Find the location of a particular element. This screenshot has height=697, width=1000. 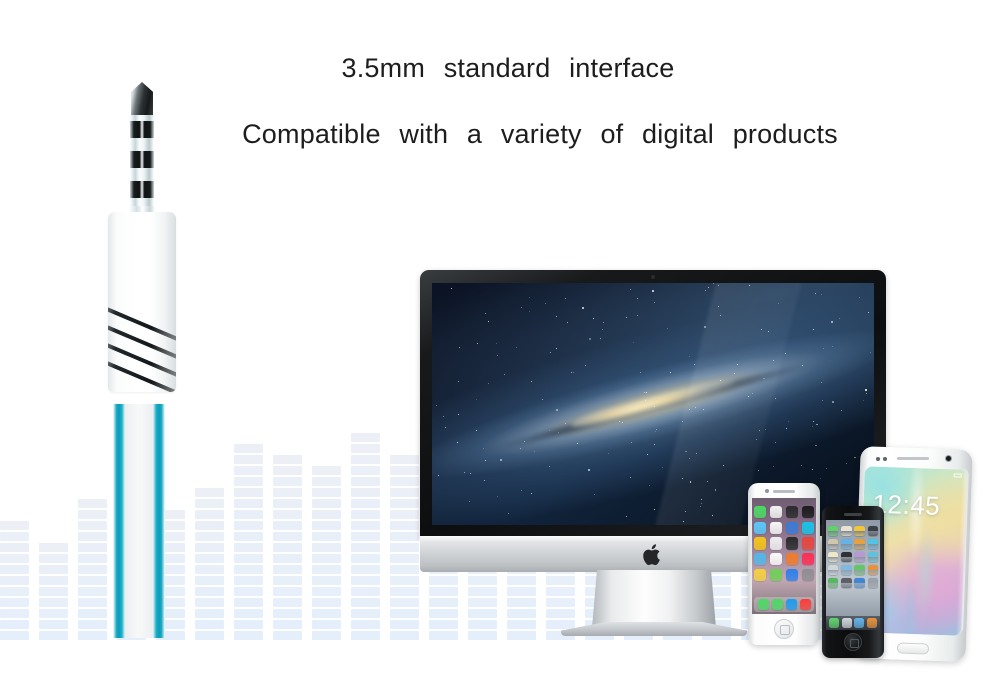

ios-dock is located at coordinates (784, 604).